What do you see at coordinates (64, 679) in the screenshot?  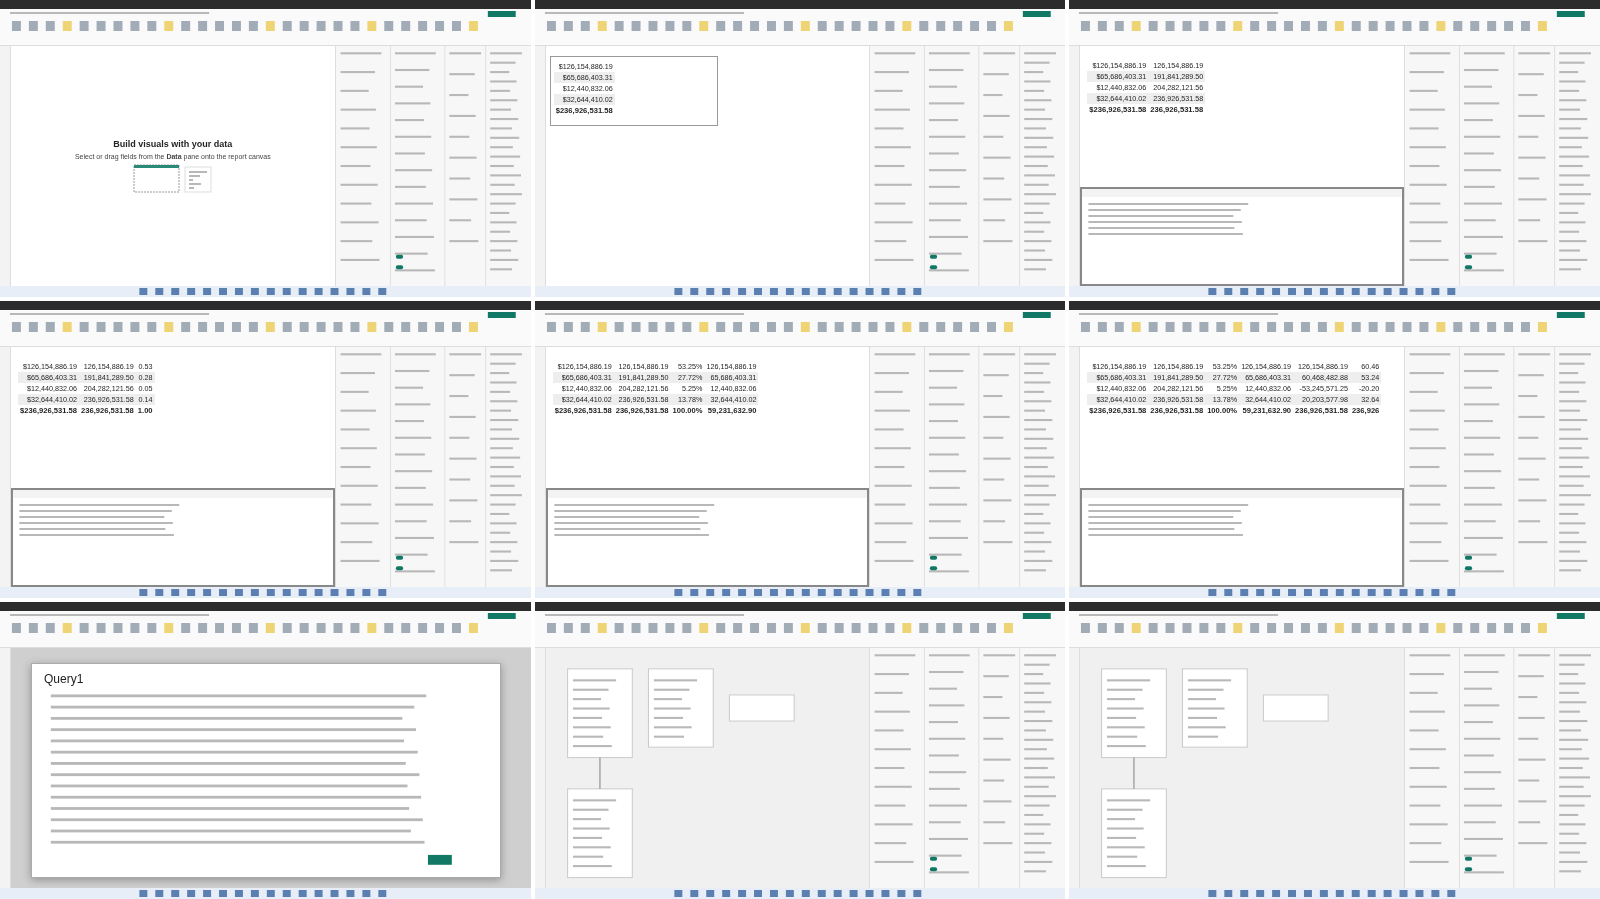 I see `dialog-title: Query1` at bounding box center [64, 679].